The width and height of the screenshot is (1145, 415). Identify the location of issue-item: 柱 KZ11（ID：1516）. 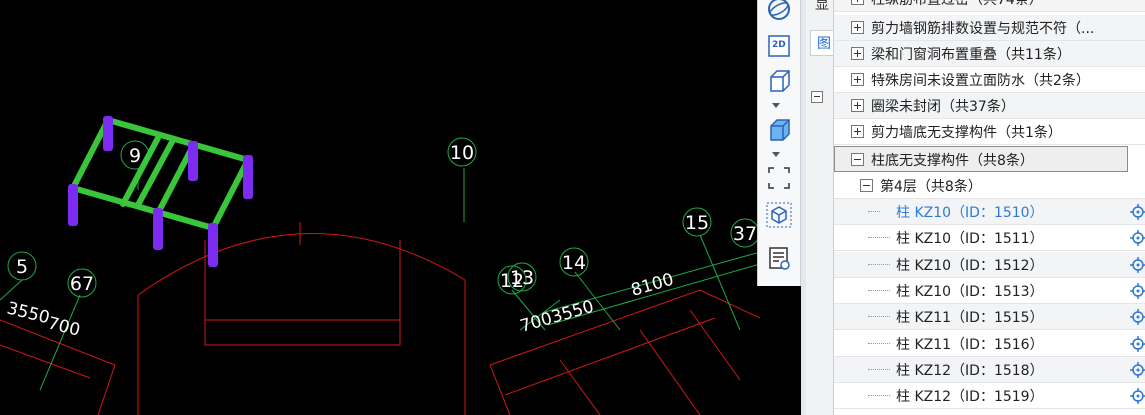
(989, 343).